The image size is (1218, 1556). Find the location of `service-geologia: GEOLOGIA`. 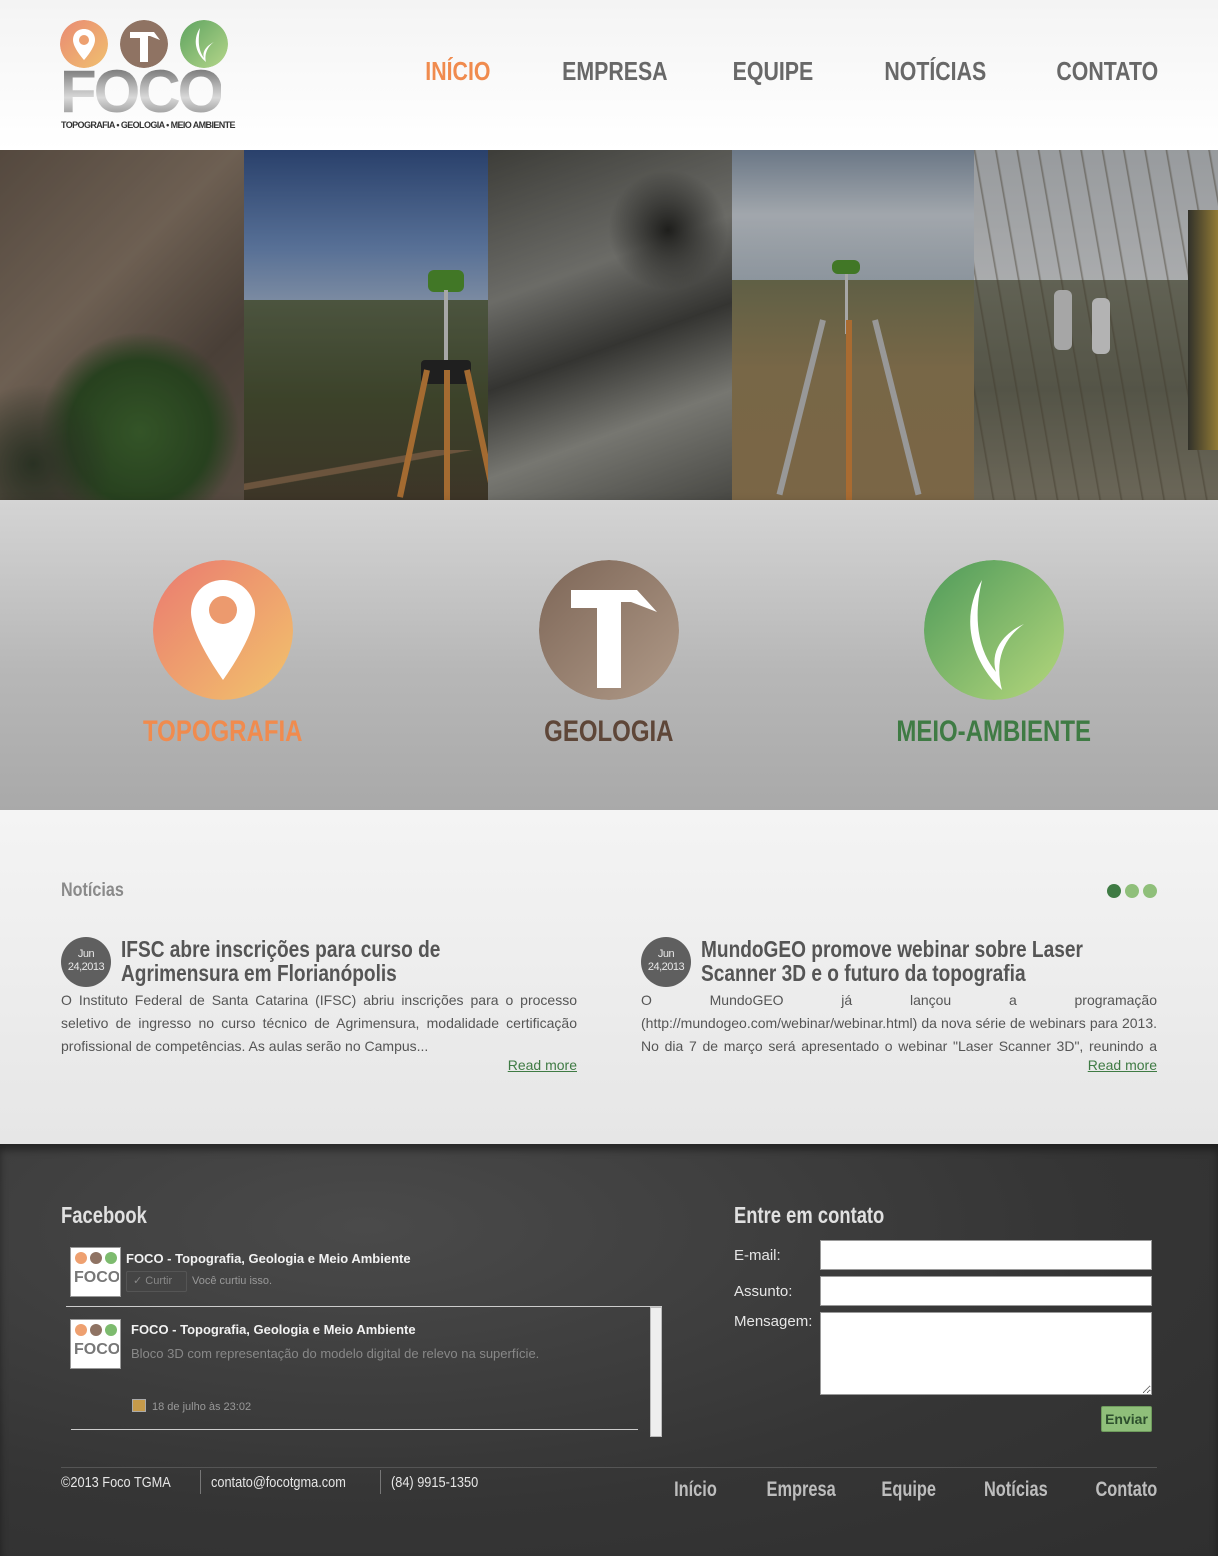

service-geologia: GEOLOGIA is located at coordinates (609, 654).